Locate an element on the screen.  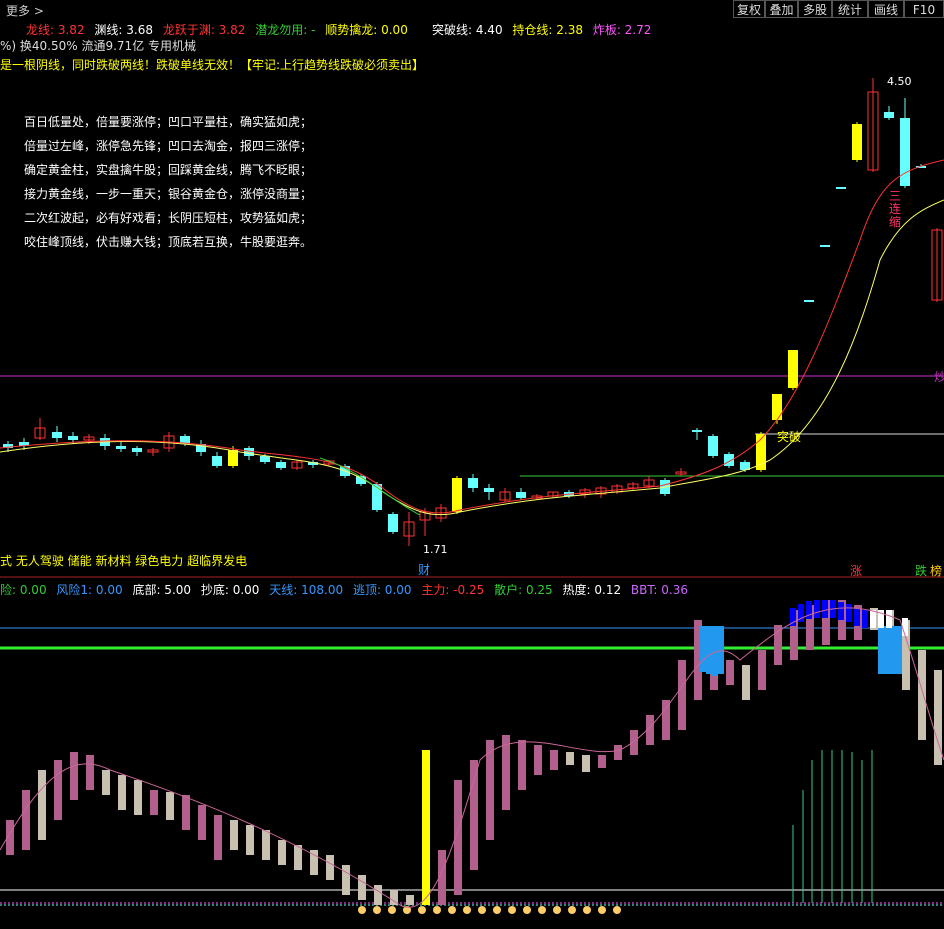
breakout-label: 突破 is located at coordinates (789, 436).